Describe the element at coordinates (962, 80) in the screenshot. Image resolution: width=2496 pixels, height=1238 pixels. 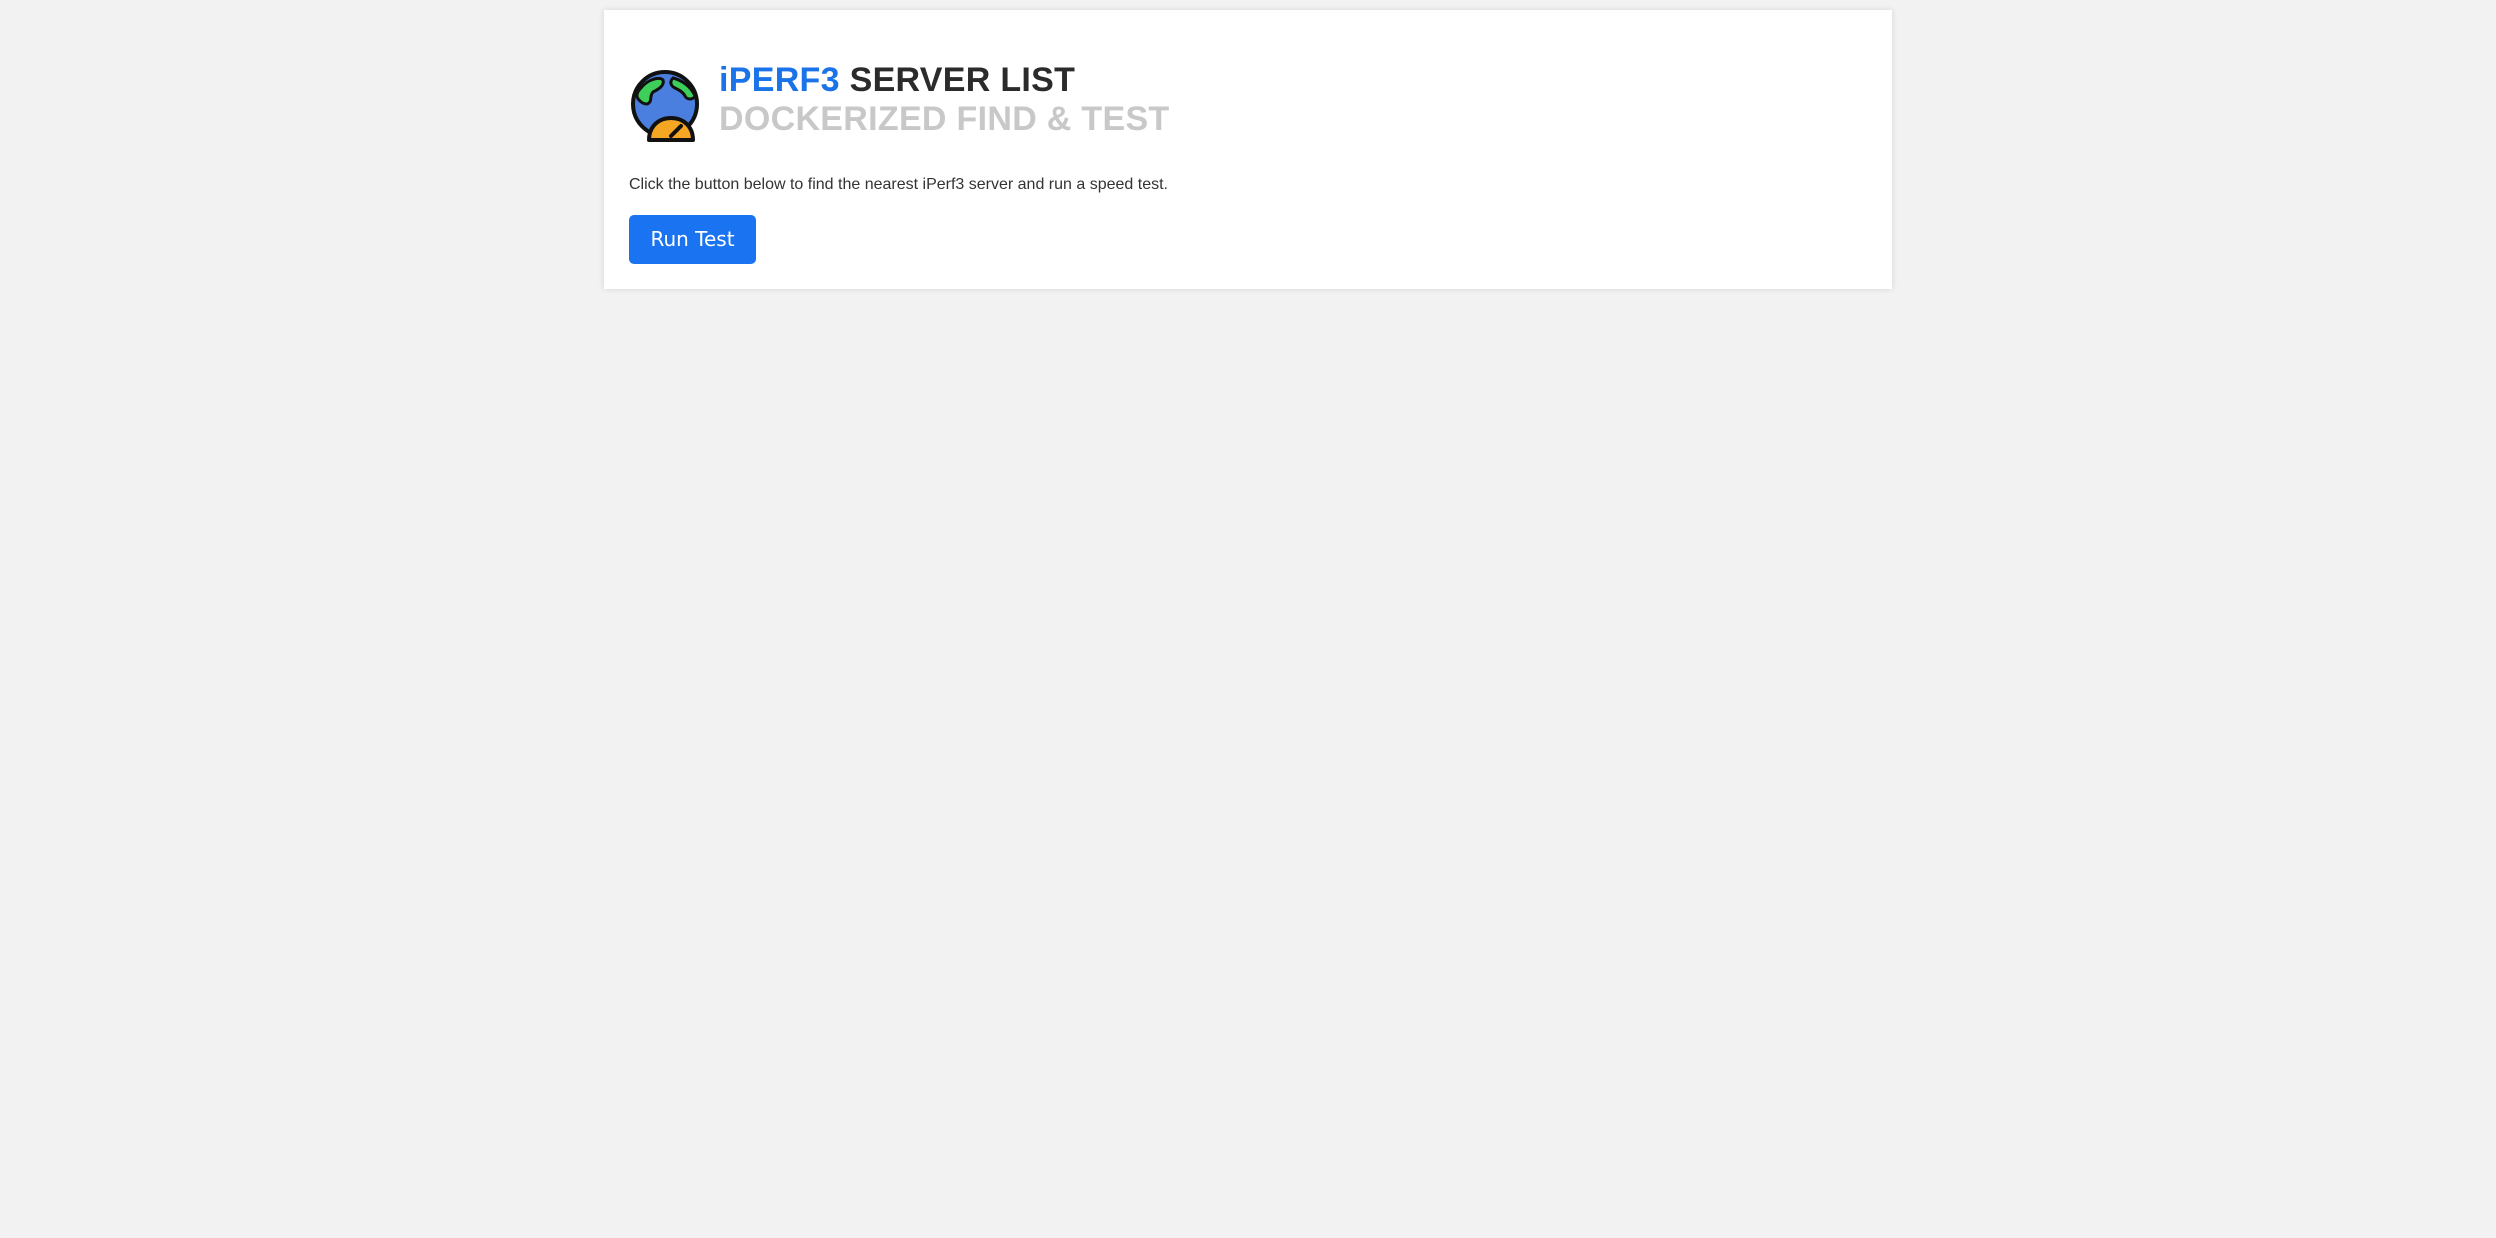
I see `title-main: SERVER LIST` at that location.